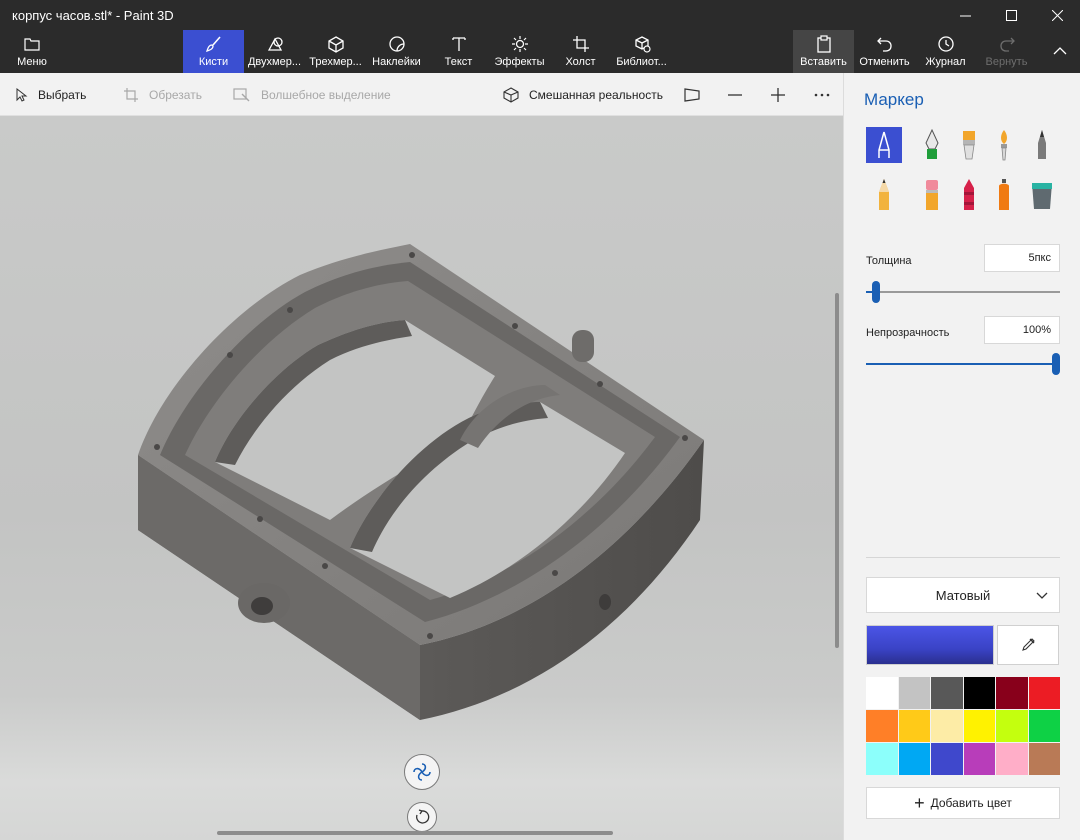 The image size is (1080, 840). I want to click on history-label: Журнал, so click(945, 62).